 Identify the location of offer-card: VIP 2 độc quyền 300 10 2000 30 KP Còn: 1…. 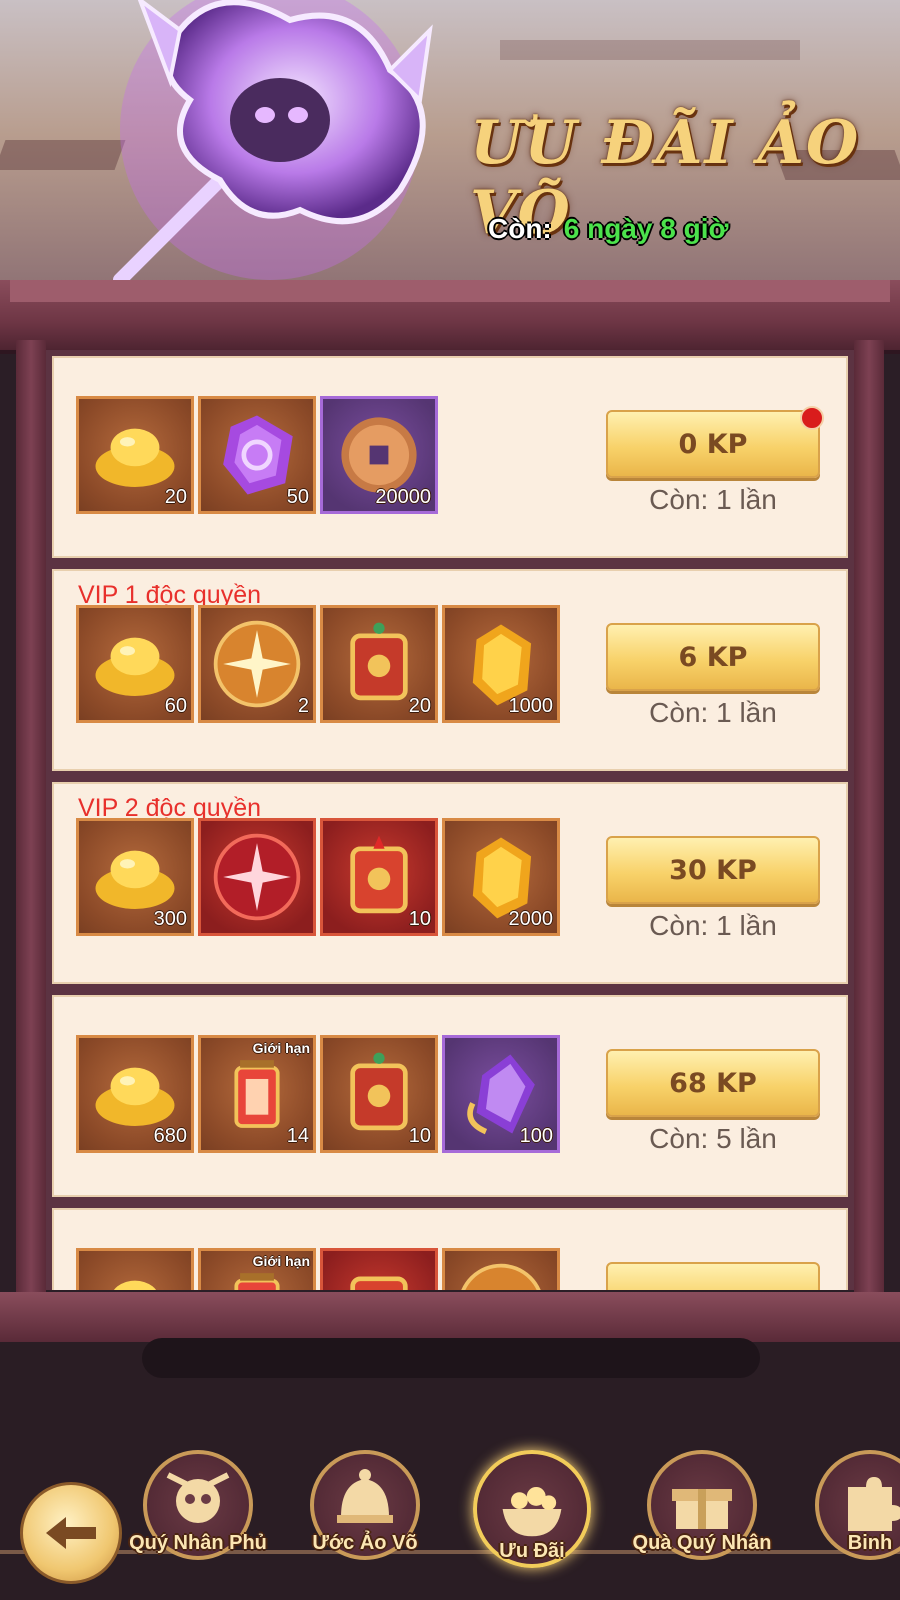
(450, 883).